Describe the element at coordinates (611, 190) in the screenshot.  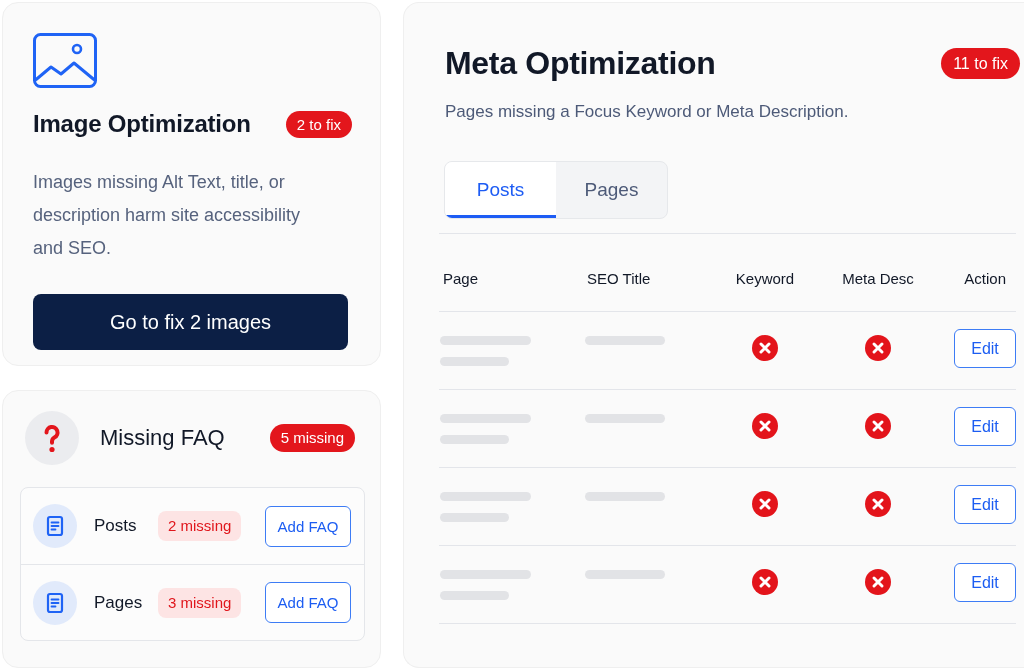
I see `tab: Pages` at that location.